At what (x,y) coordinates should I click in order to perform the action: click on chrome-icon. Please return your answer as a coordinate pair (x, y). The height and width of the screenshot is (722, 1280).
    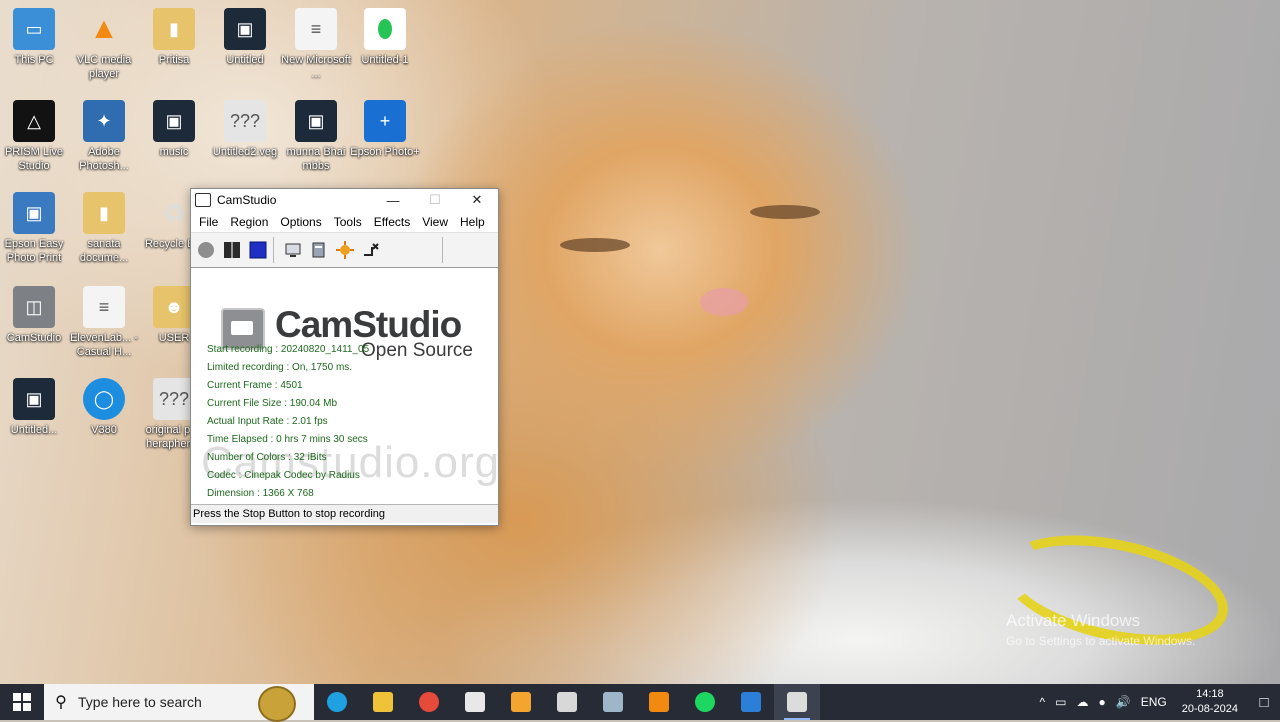
    Looking at the image, I should click on (429, 702).